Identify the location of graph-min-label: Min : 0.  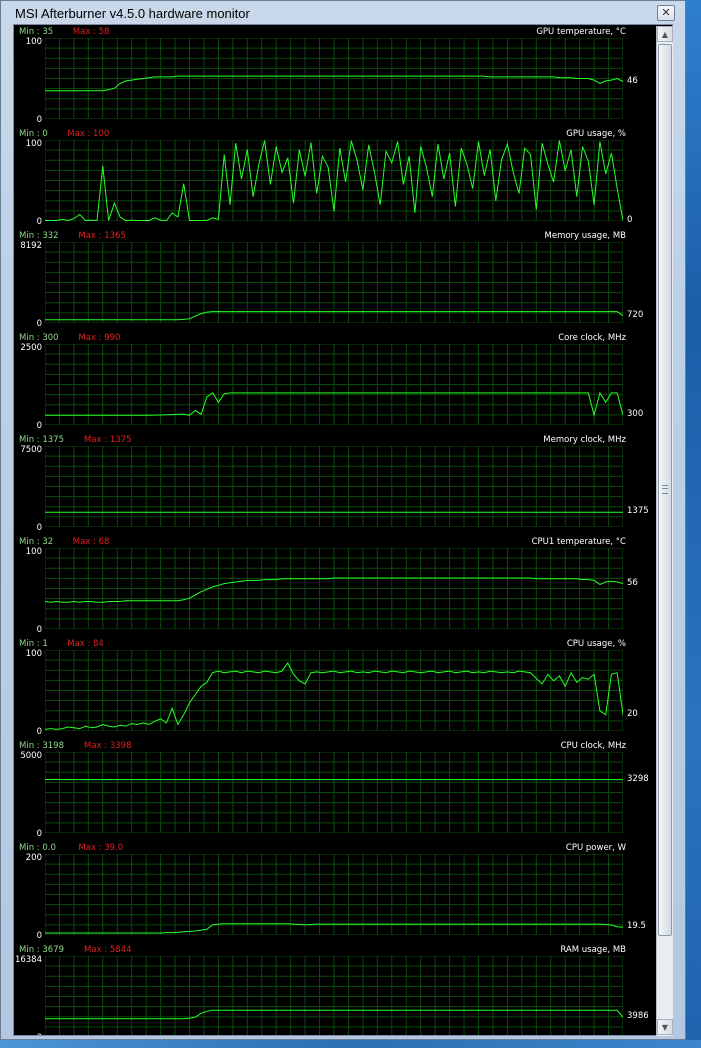
(33, 134).